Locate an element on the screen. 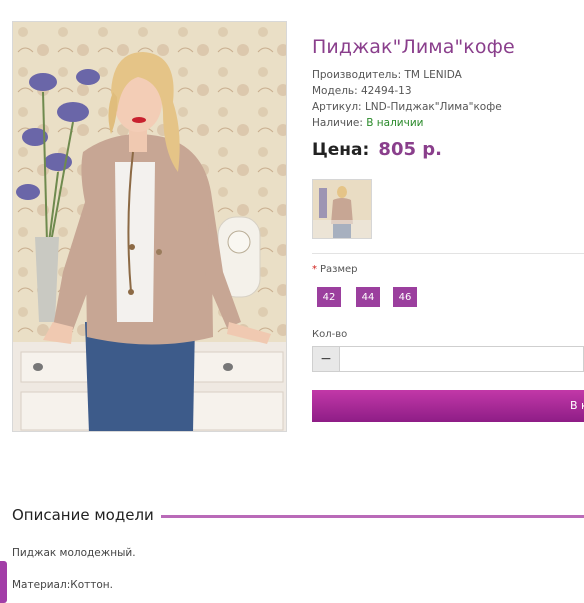 Image resolution: width=584 pixels, height=603 pixels. quantity-label: Кол-во is located at coordinates (330, 334).